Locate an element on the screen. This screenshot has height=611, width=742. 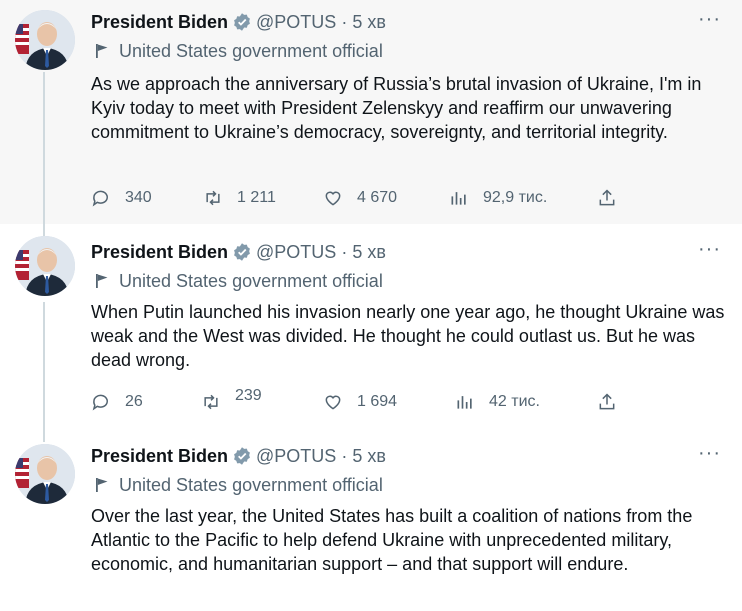
reply-count: 26 is located at coordinates (134, 401).